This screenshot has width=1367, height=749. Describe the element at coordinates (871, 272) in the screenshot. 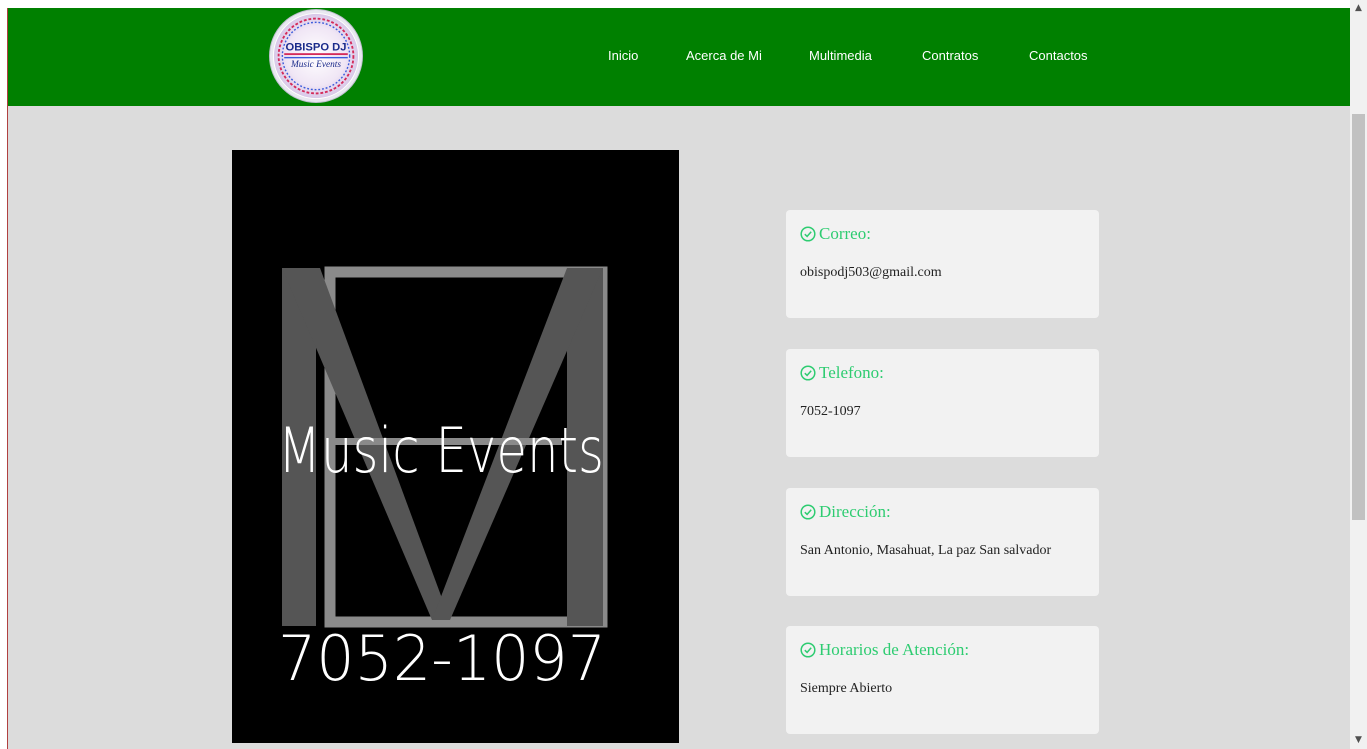

I see `email-value: obispodj503@gmail.com` at that location.